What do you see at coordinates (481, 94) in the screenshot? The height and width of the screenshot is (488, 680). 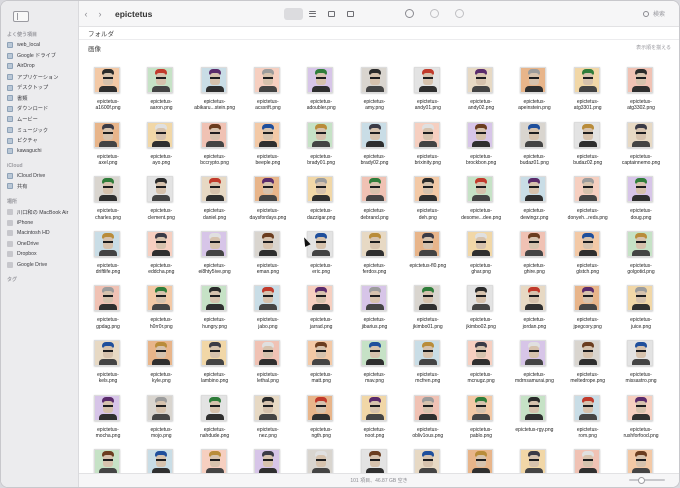 I see `file-item: epictetus-andy02.png` at bounding box center [481, 94].